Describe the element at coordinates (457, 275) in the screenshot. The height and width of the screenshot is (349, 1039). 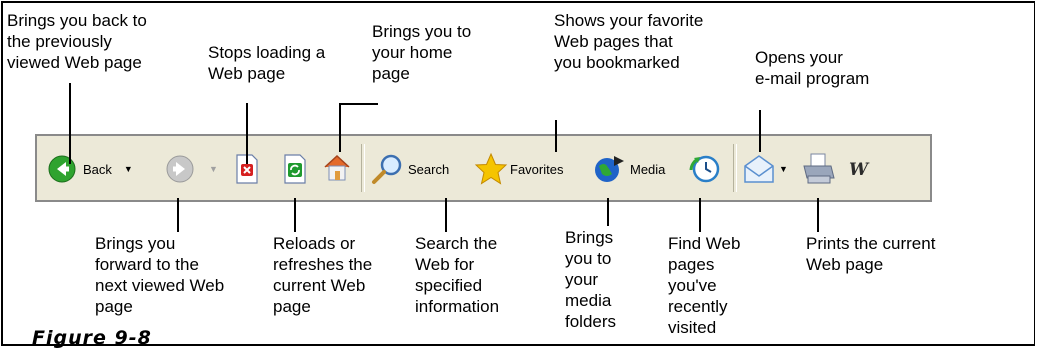
I see `caption-search: Search the Web for specified information` at that location.